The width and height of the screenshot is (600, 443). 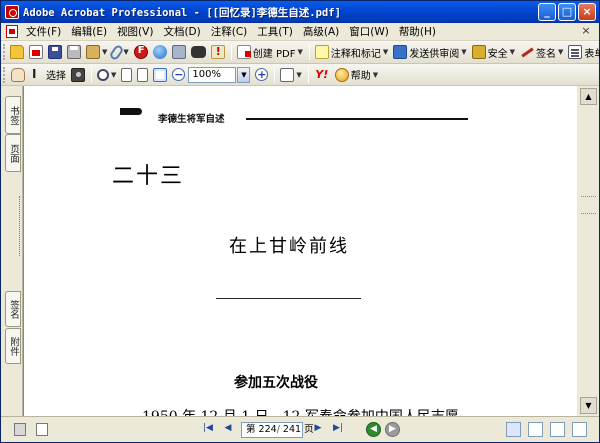 I want to click on rotate-page-icon, so click(x=287, y=74).